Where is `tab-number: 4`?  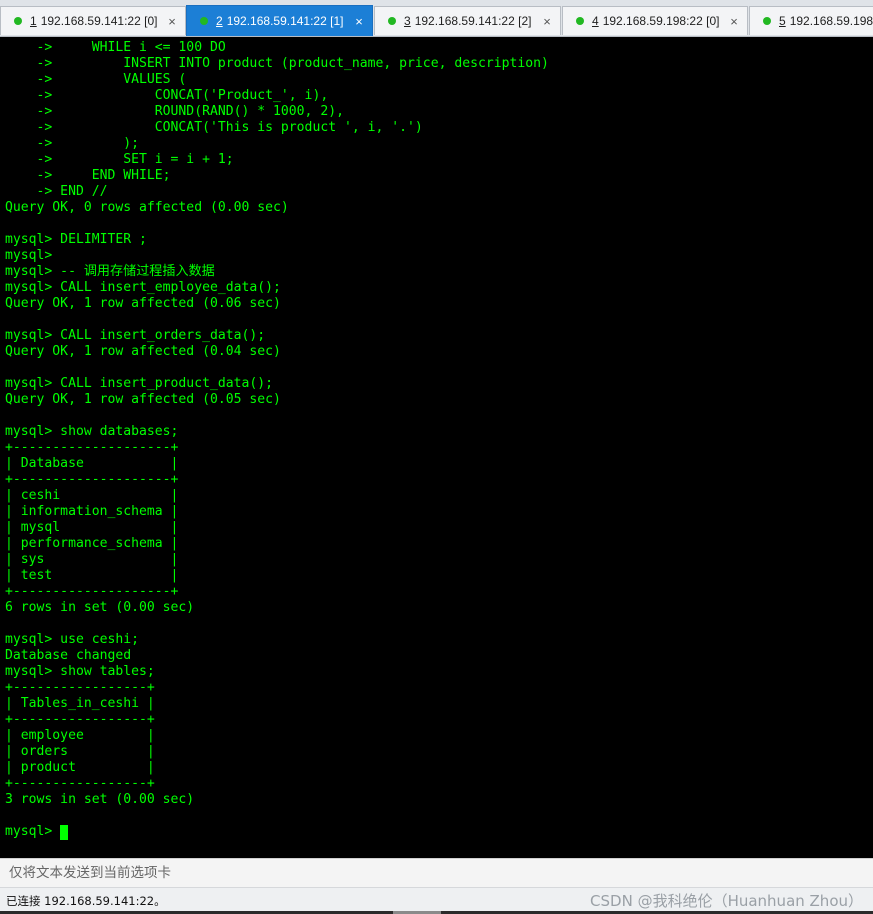
tab-number: 4 is located at coordinates (595, 21).